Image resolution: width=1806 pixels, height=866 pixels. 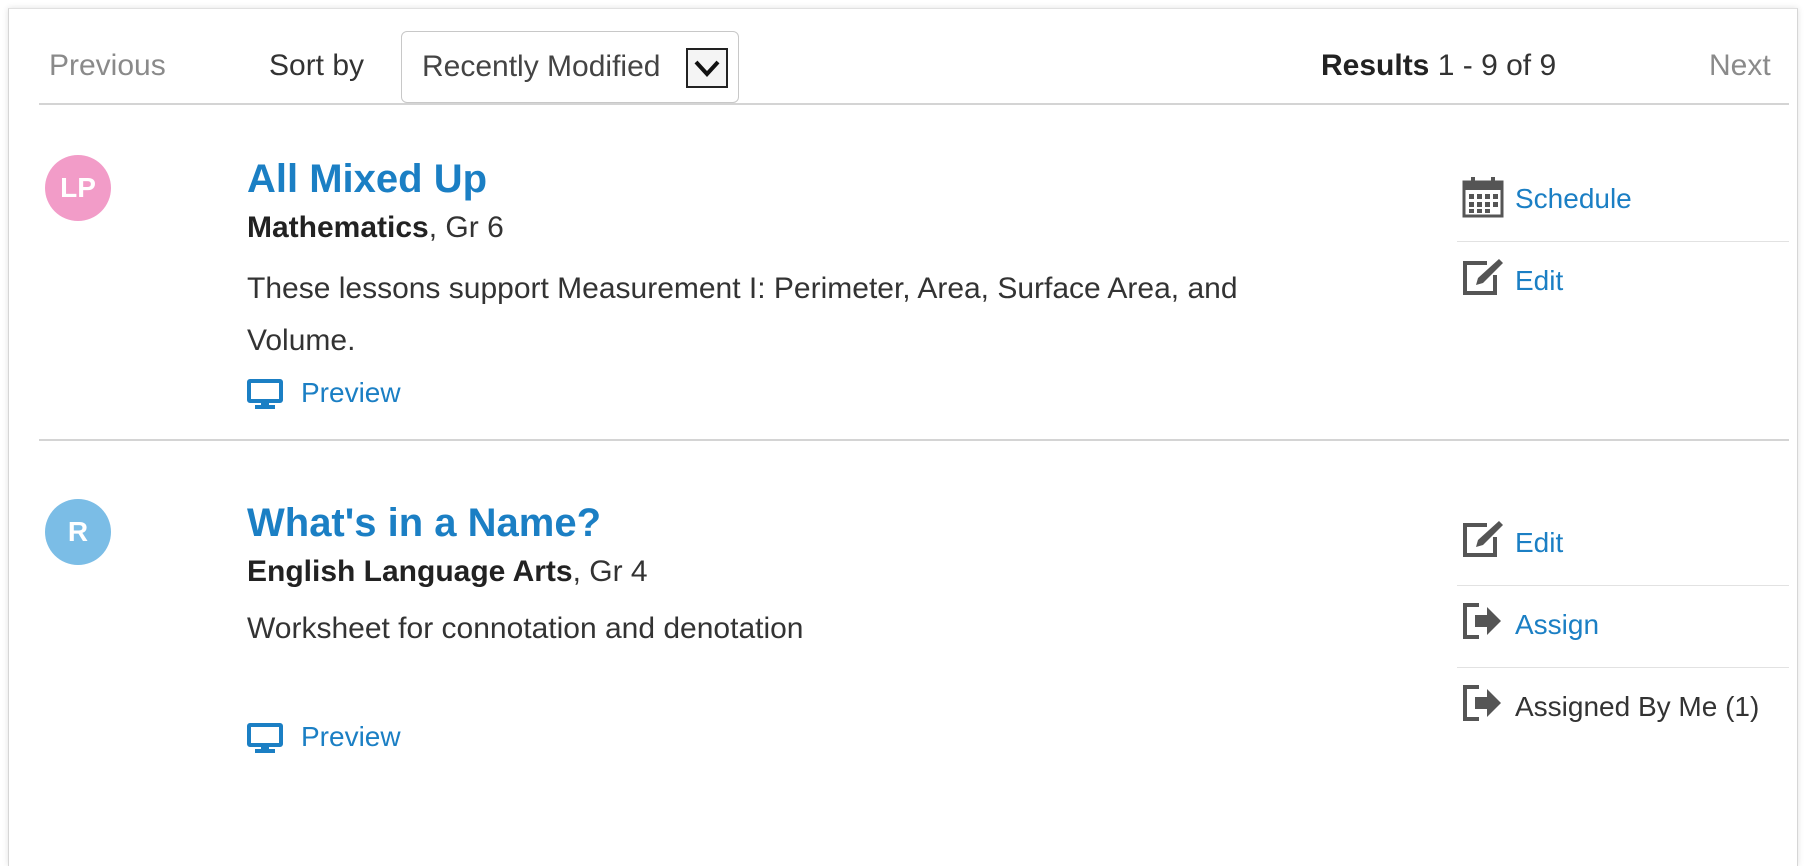 I want to click on subject-name: Mathematics, so click(x=338, y=227).